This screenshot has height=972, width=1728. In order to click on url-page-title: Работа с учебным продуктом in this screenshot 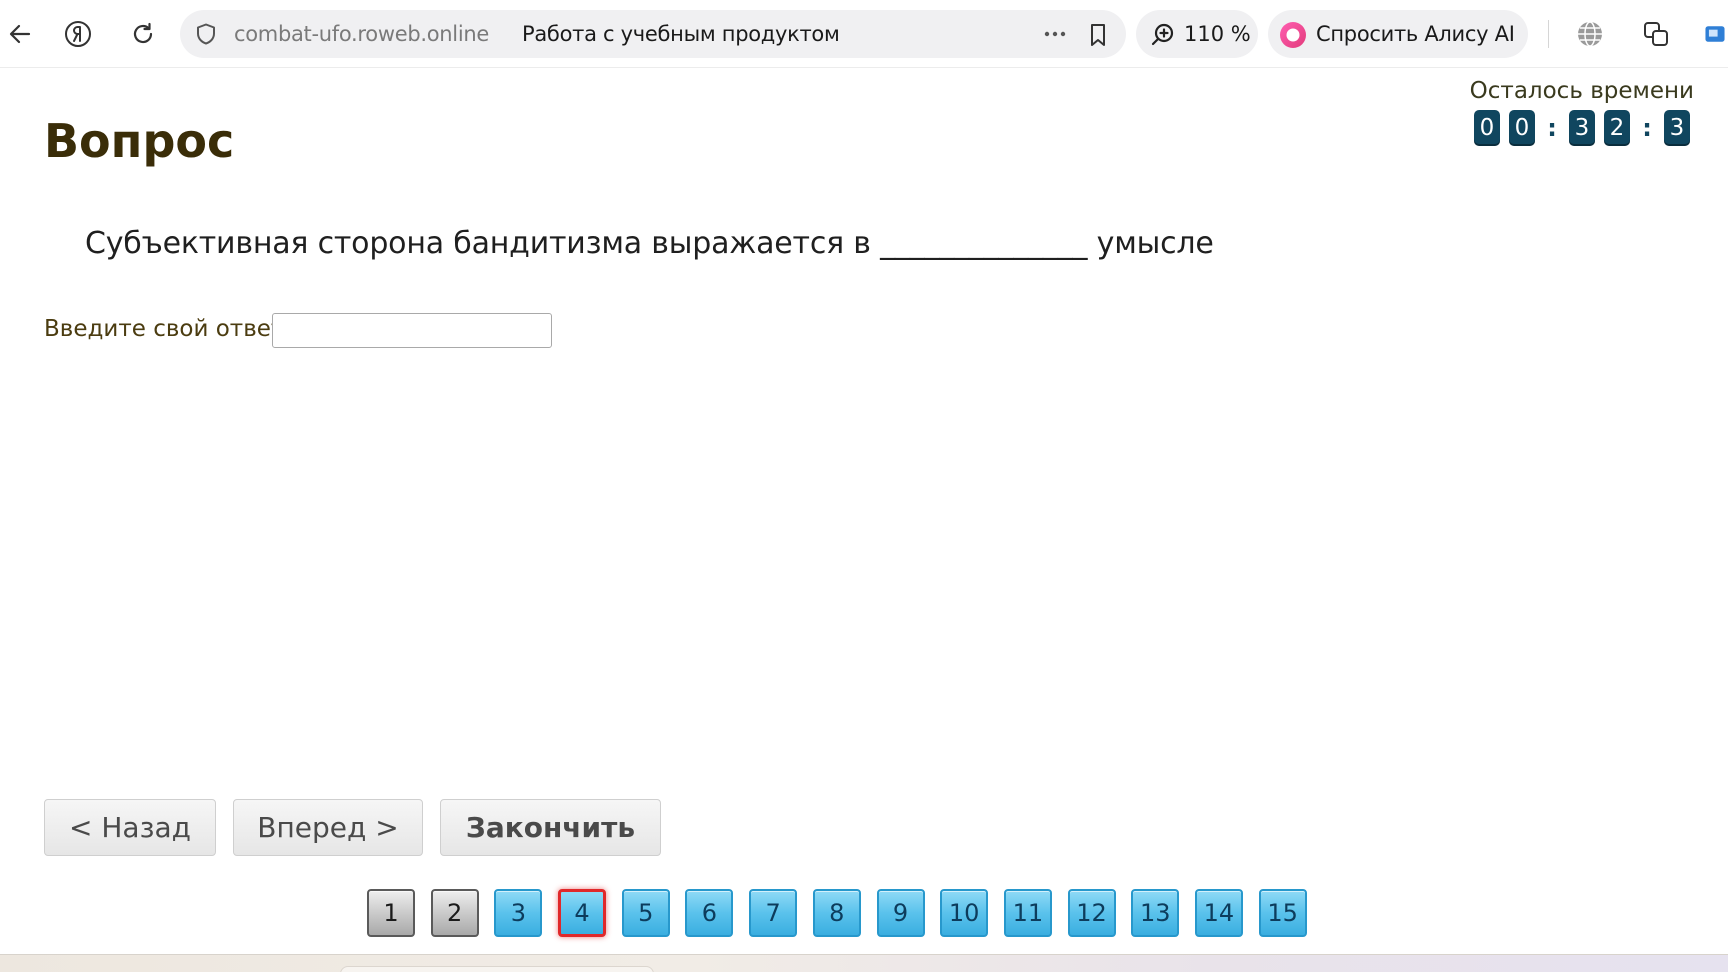, I will do `click(681, 34)`.